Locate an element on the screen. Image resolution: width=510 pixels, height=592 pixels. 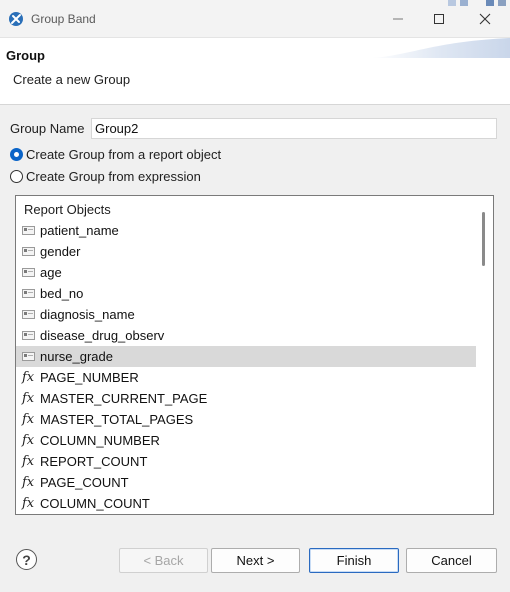
tree-item: fx COLUMN_NUMBER is located at coordinates (246, 440).